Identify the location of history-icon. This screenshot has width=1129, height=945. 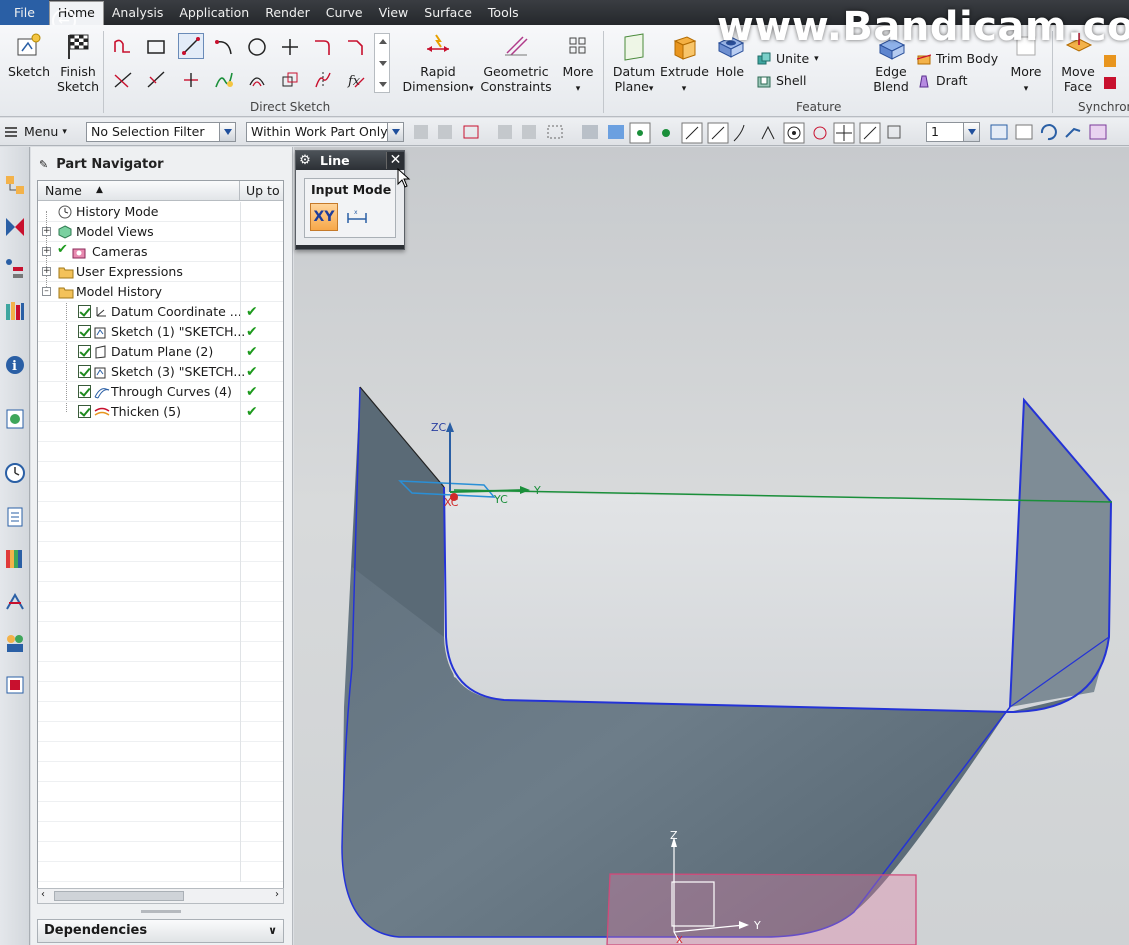
(15, 473).